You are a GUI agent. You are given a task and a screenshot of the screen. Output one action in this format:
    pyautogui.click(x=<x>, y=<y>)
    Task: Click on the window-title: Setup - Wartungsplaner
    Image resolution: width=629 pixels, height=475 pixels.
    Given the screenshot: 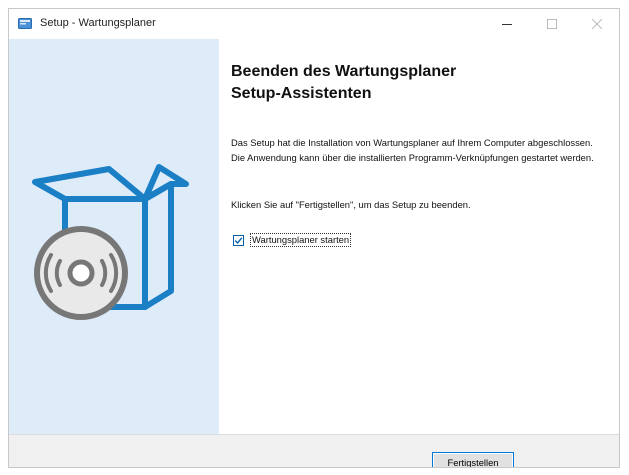 What is the action you would take?
    pyautogui.click(x=98, y=23)
    